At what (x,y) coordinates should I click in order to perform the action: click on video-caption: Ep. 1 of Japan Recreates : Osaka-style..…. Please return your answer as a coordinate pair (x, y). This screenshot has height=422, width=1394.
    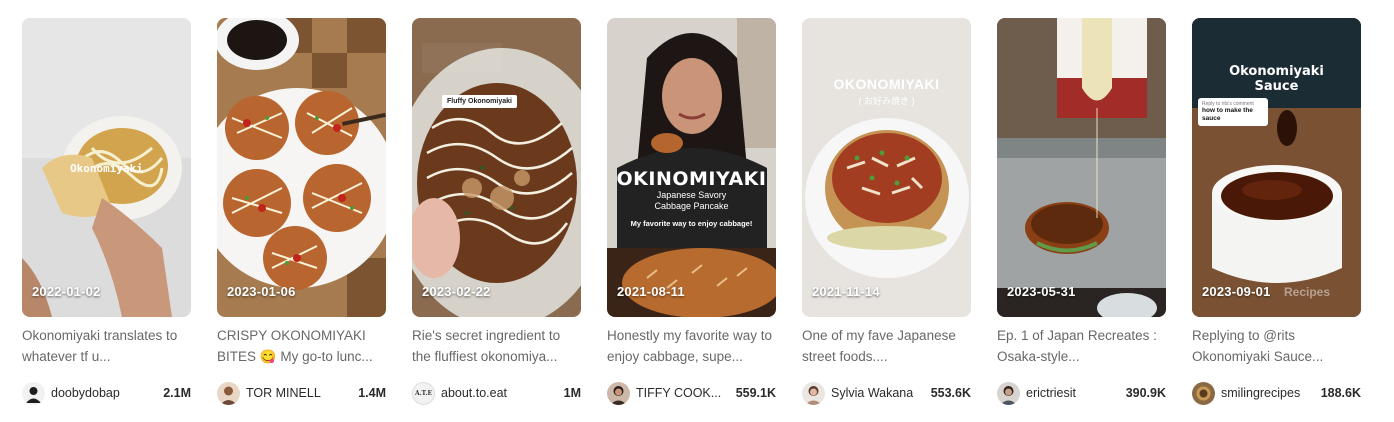
    Looking at the image, I should click on (1081, 346).